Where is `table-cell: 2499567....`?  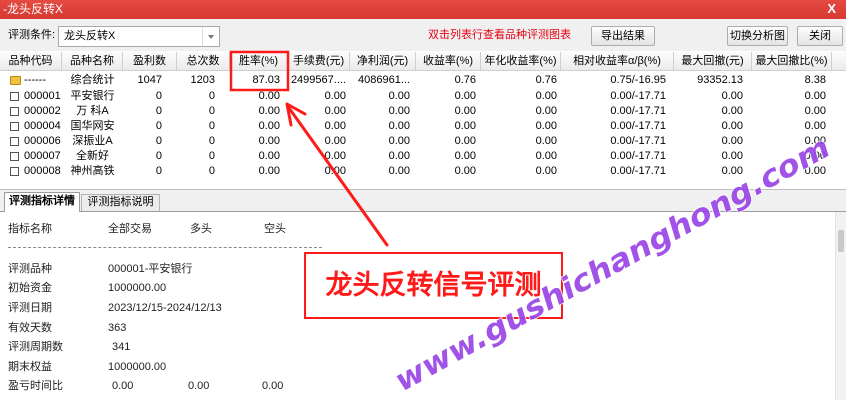 table-cell: 2499567.... is located at coordinates (318, 80).